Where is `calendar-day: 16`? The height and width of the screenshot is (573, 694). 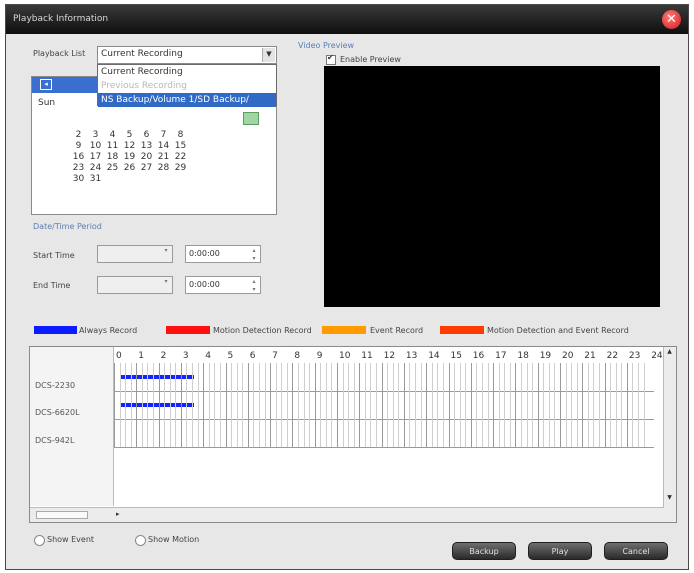 calendar-day: 16 is located at coordinates (78, 157).